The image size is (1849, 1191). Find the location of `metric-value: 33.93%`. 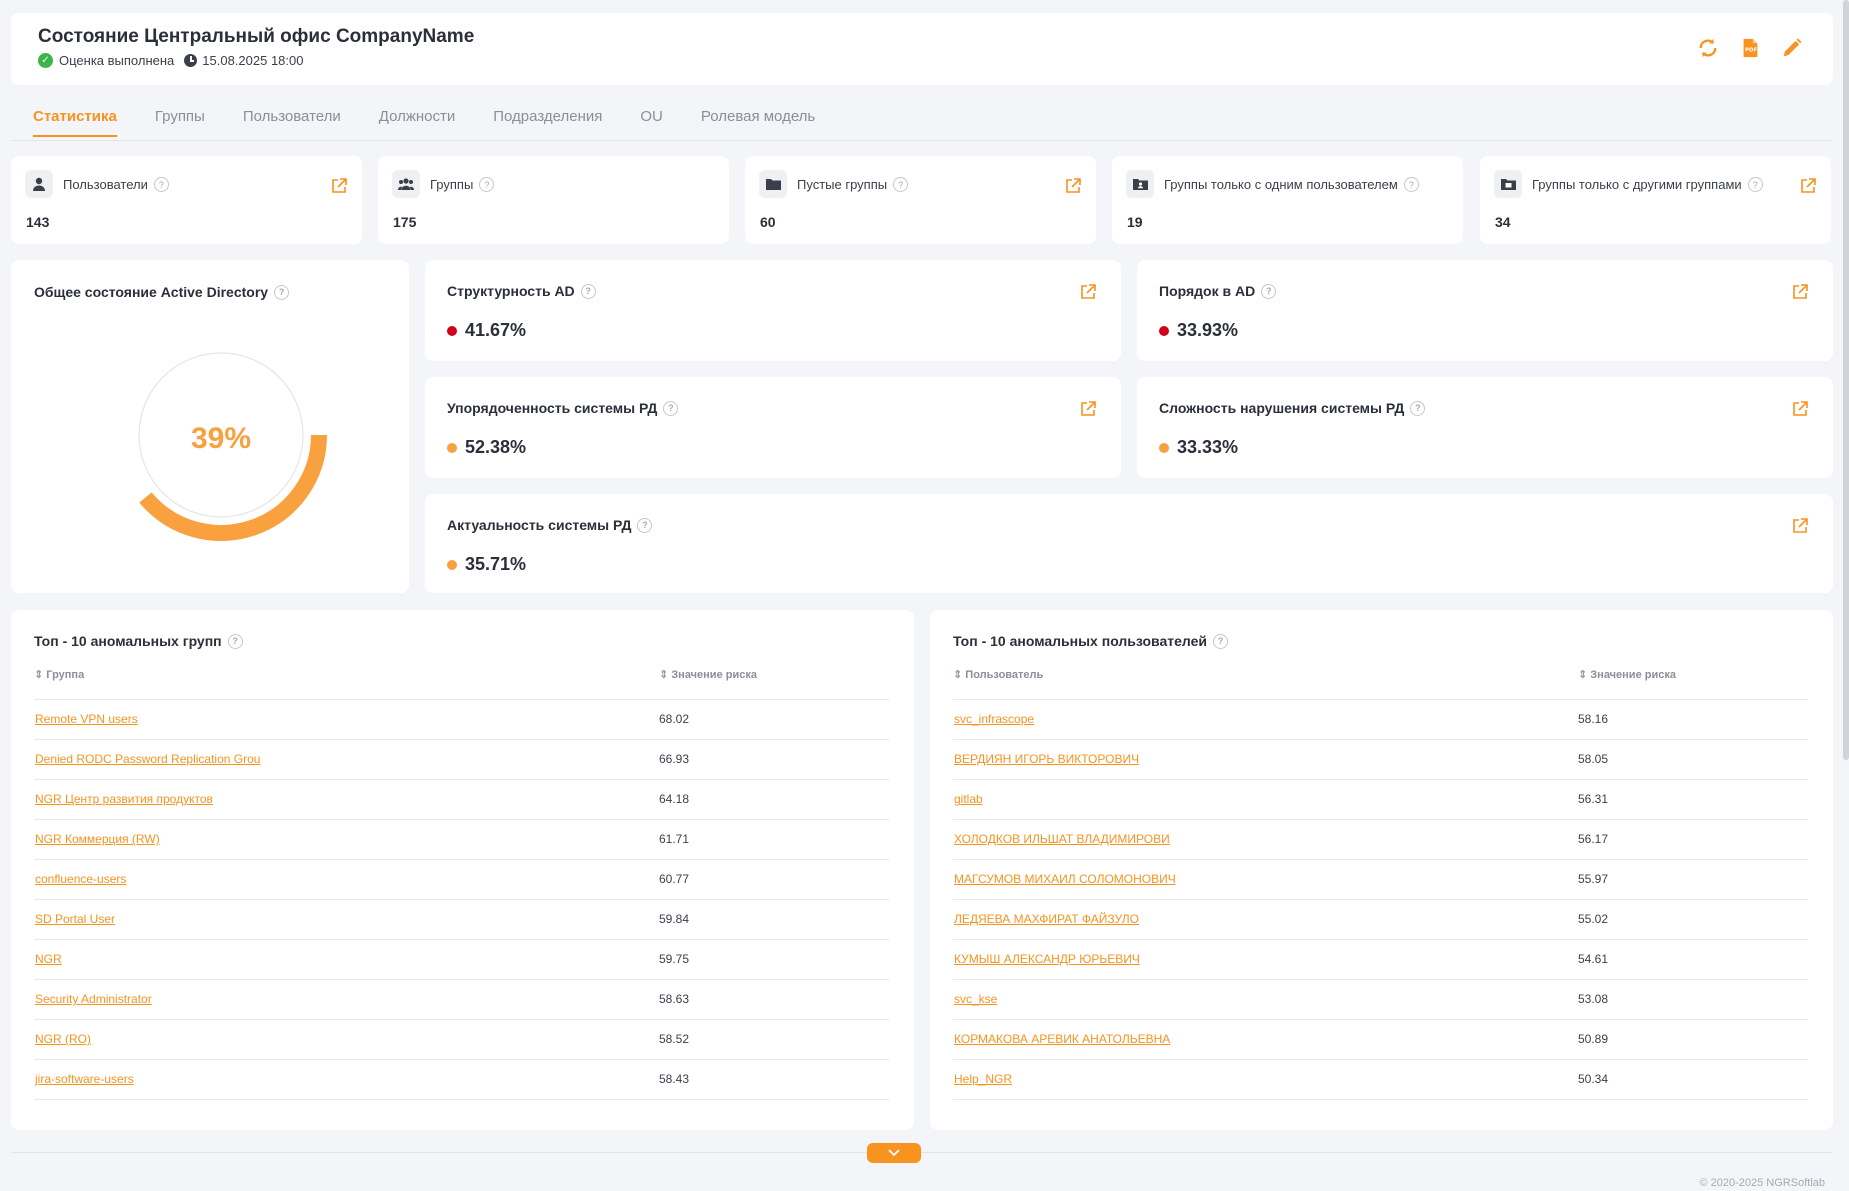

metric-value: 33.93% is located at coordinates (1208, 330).